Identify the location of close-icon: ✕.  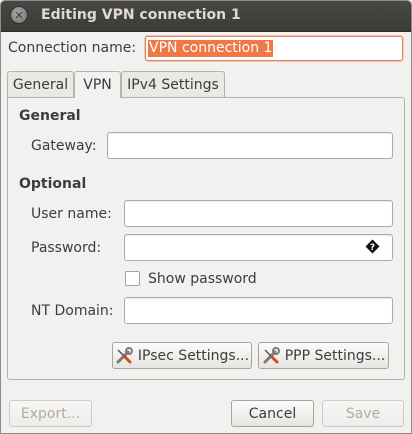
(19, 15).